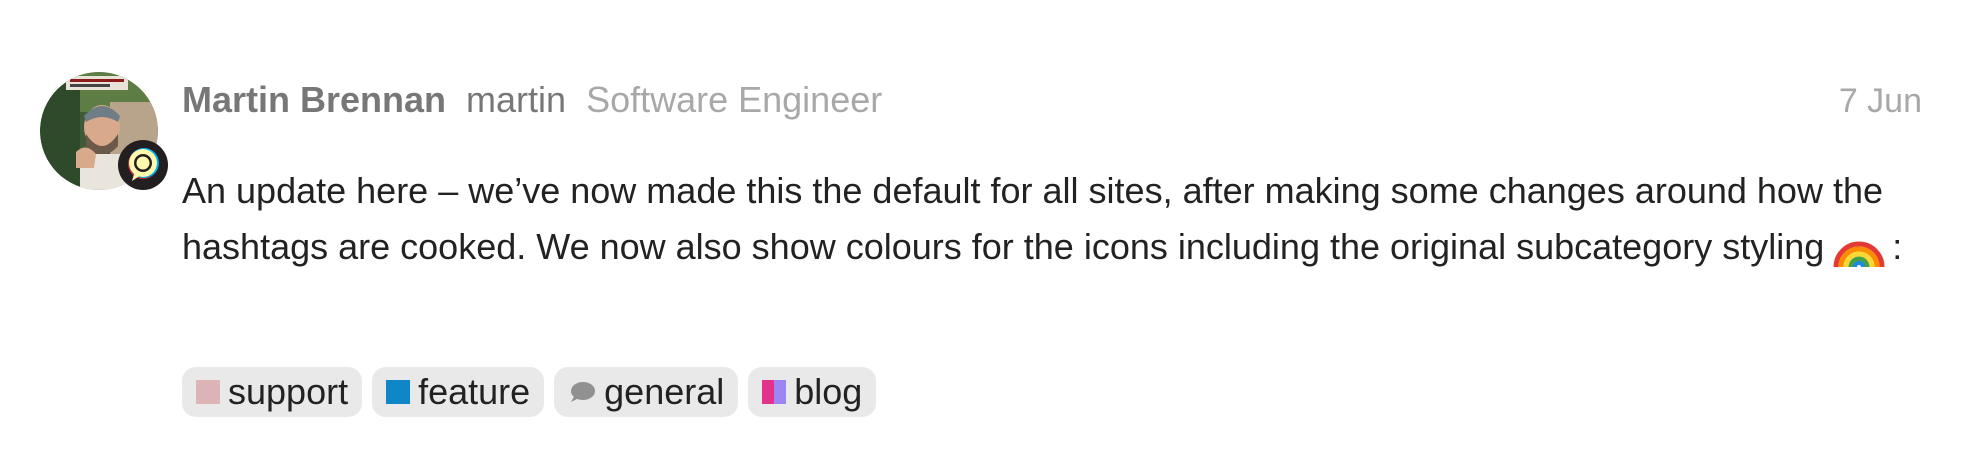 The image size is (1975, 452). I want to click on author-title: Software Engineer, so click(734, 99).